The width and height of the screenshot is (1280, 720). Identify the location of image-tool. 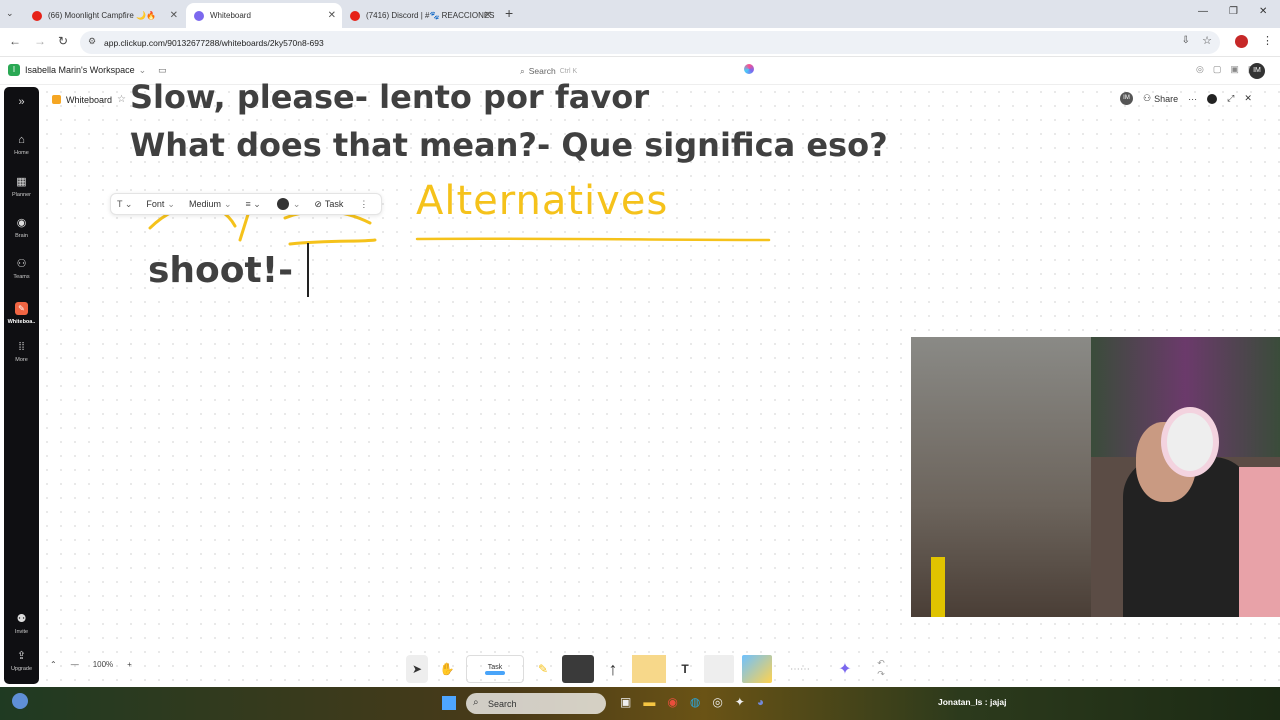
(757, 669).